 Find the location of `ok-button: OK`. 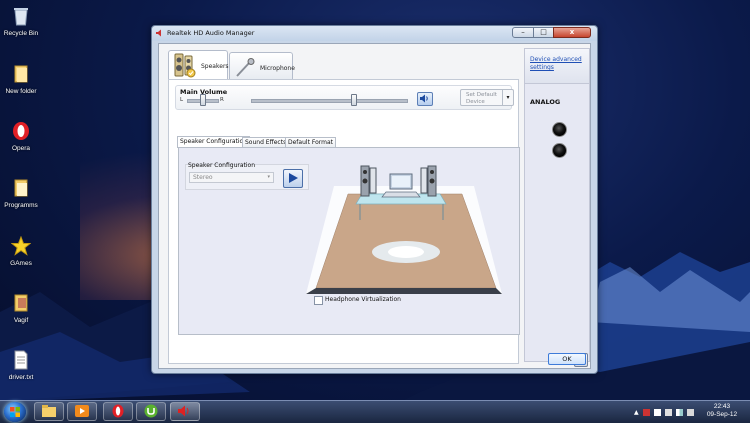

ok-button: OK is located at coordinates (567, 359).